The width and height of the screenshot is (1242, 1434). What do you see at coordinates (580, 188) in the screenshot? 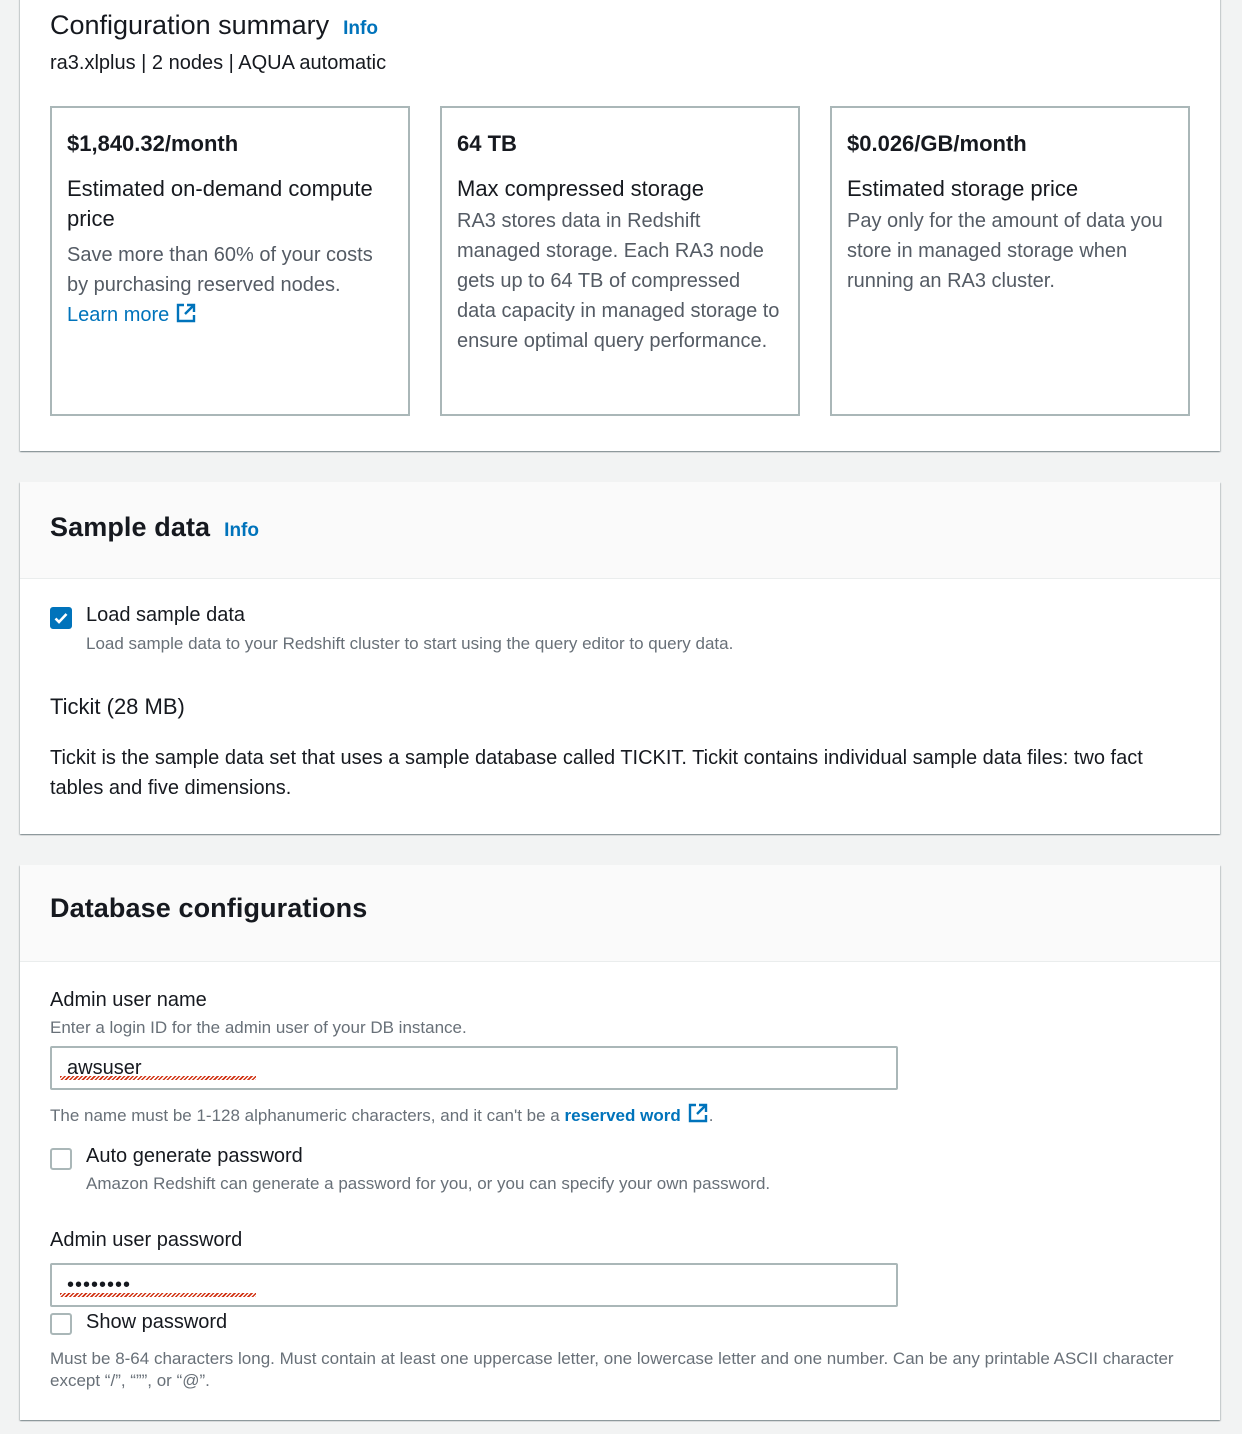
I see `max-storage-label: Max compressed storage` at bounding box center [580, 188].